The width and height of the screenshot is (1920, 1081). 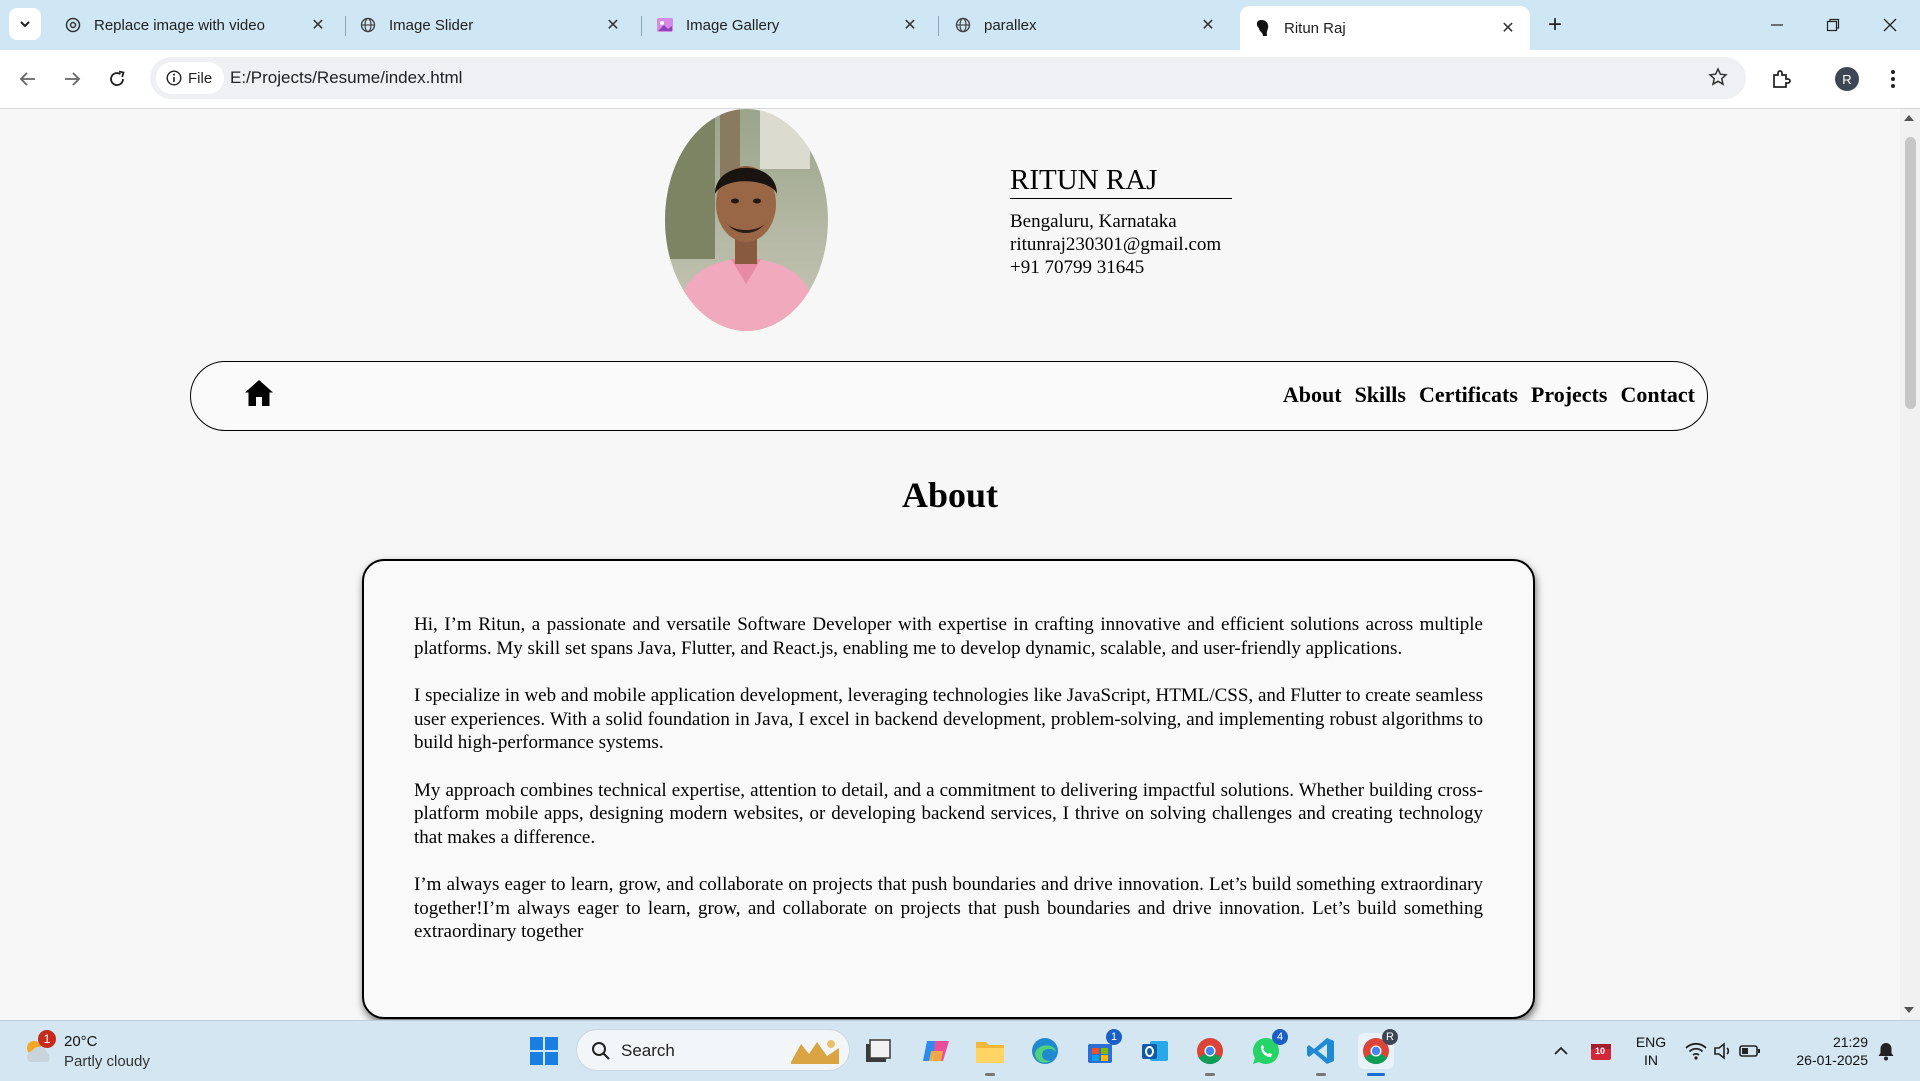 I want to click on clock: 21:29 26-01-2025, so click(x=1825, y=1051).